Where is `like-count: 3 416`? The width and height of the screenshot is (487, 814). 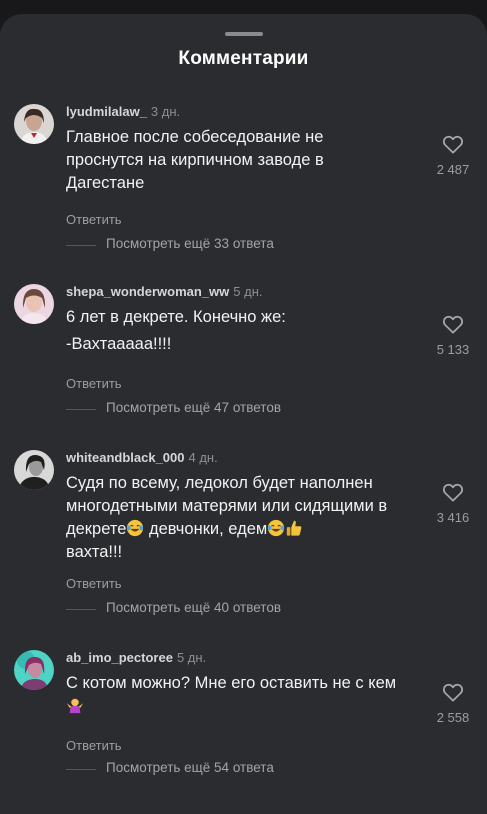
like-count: 3 416 is located at coordinates (453, 517).